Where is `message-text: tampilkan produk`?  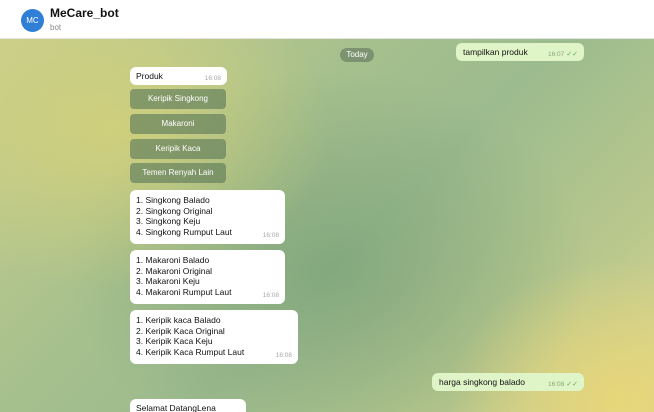 message-text: tampilkan produk is located at coordinates (495, 52).